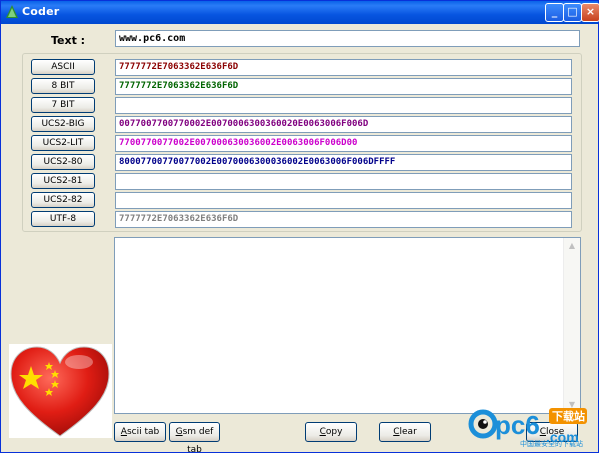  Describe the element at coordinates (568, 416) in the screenshot. I see `watermark-badge: 下载站` at that location.